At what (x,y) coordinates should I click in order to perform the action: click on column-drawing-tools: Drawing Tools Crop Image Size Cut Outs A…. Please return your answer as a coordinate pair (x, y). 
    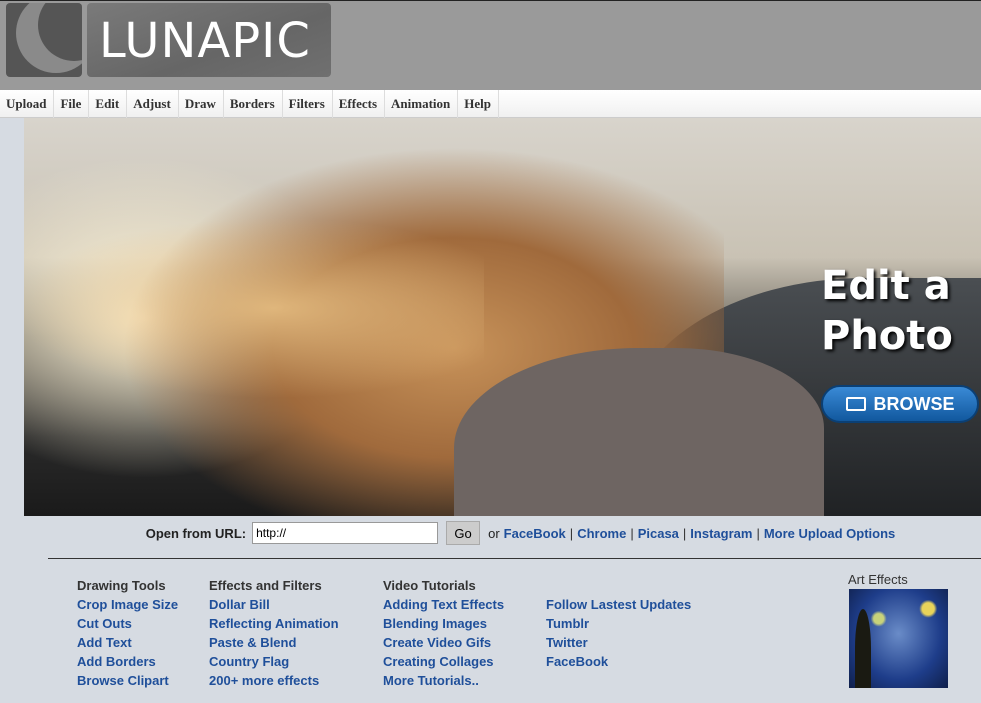
    Looking at the image, I should click on (127, 633).